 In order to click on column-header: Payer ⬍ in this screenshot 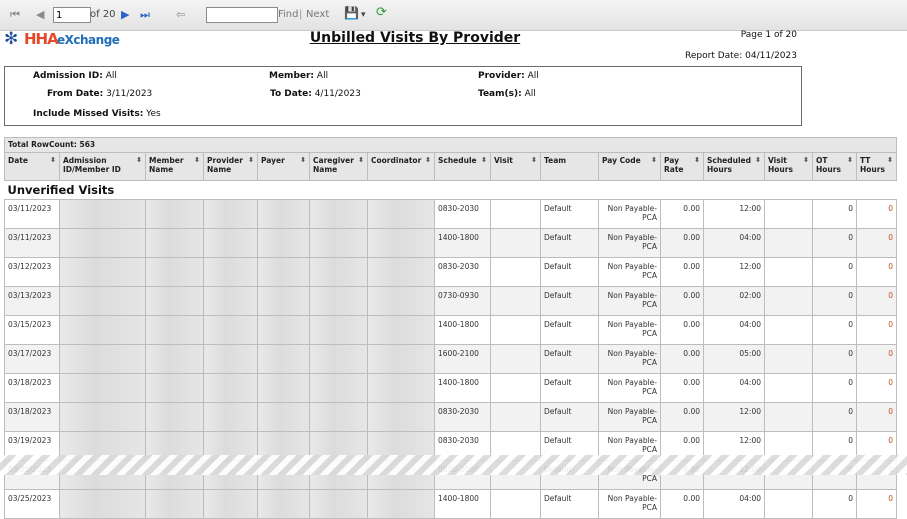, I will do `click(283, 166)`.